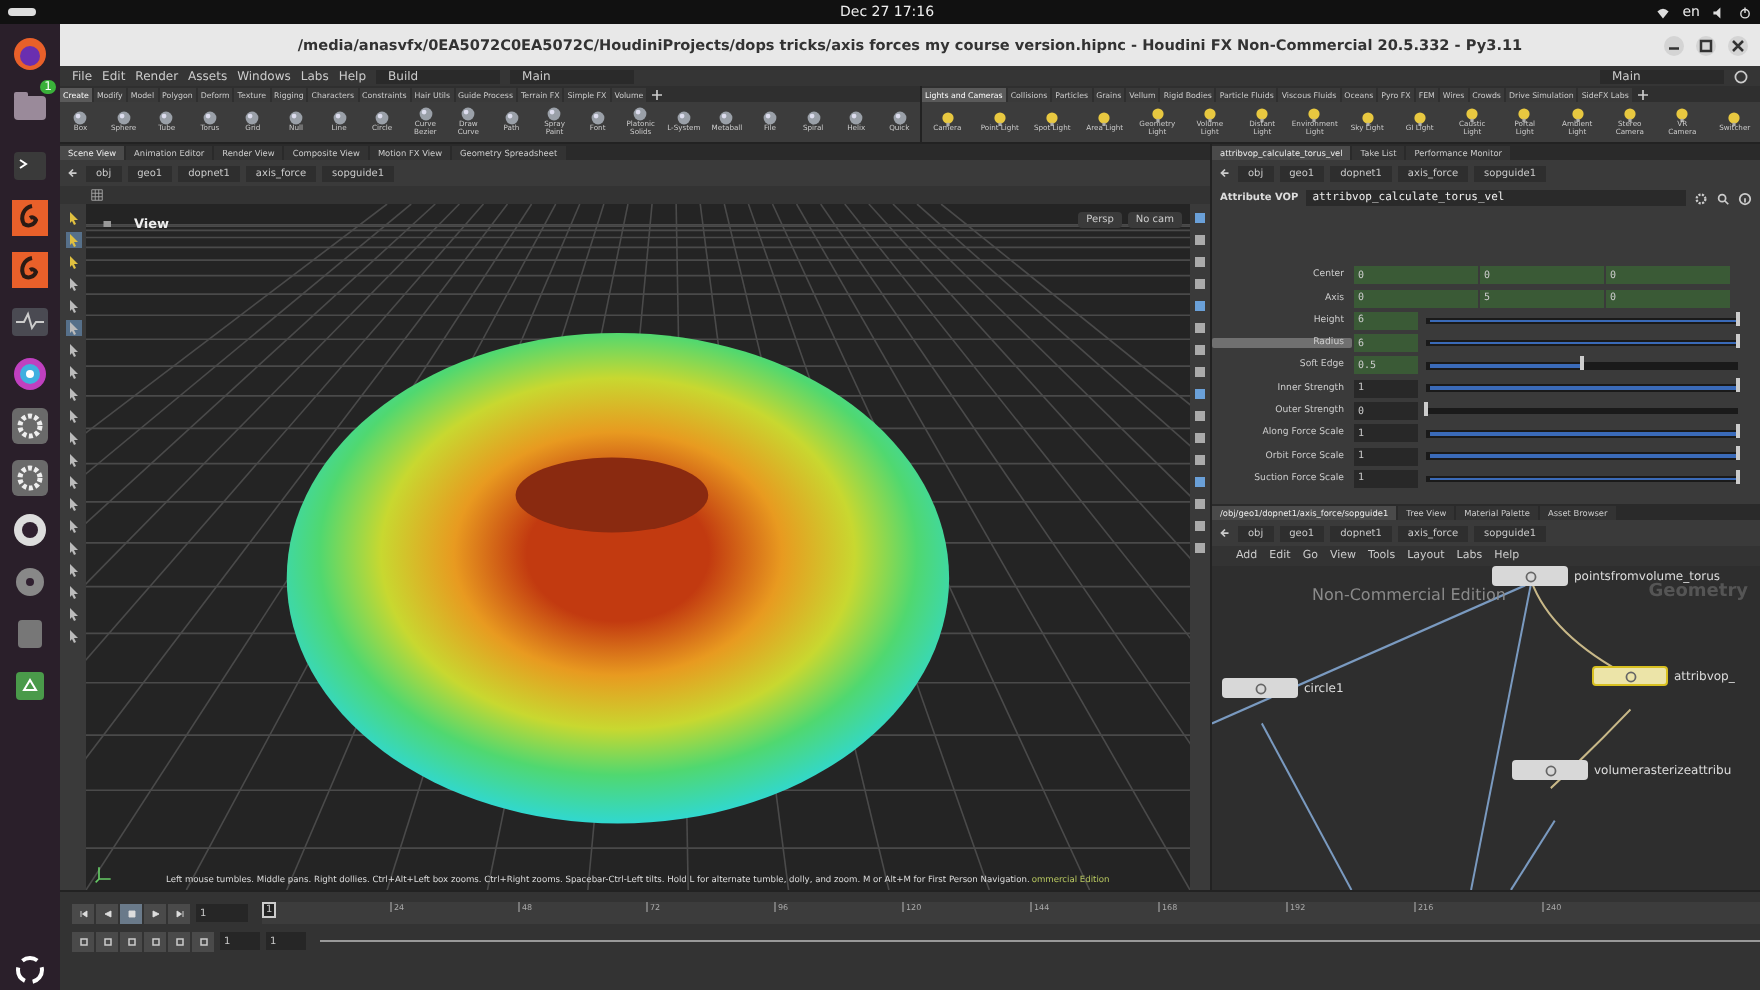 The height and width of the screenshot is (990, 1760). I want to click on recycle-icon, so click(30, 686).